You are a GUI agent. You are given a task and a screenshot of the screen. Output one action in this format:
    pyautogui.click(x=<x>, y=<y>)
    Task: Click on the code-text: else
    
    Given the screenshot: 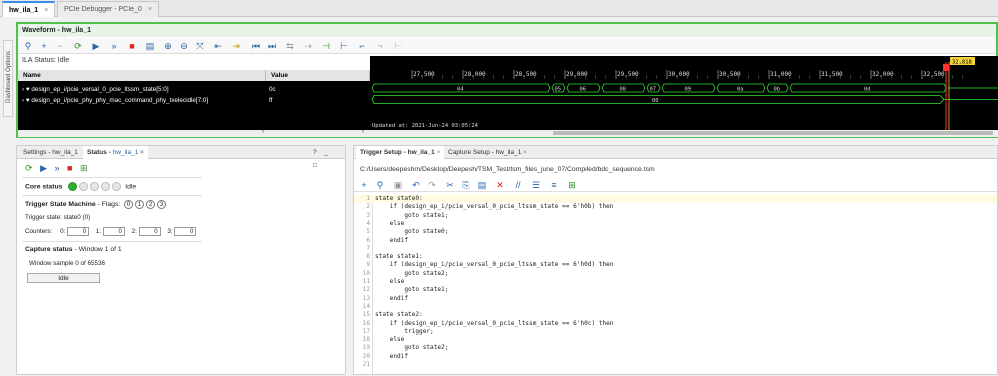 What is the action you would take?
    pyautogui.click(x=390, y=223)
    